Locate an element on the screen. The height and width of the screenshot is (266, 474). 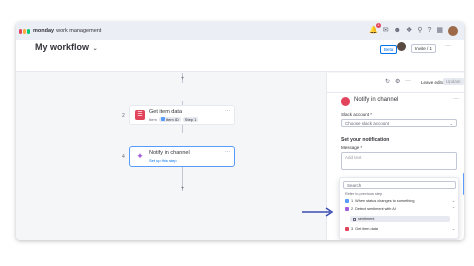
dropdown-step-row: 2 Detect sentiment with AI ⌃ is located at coordinates (400, 209).